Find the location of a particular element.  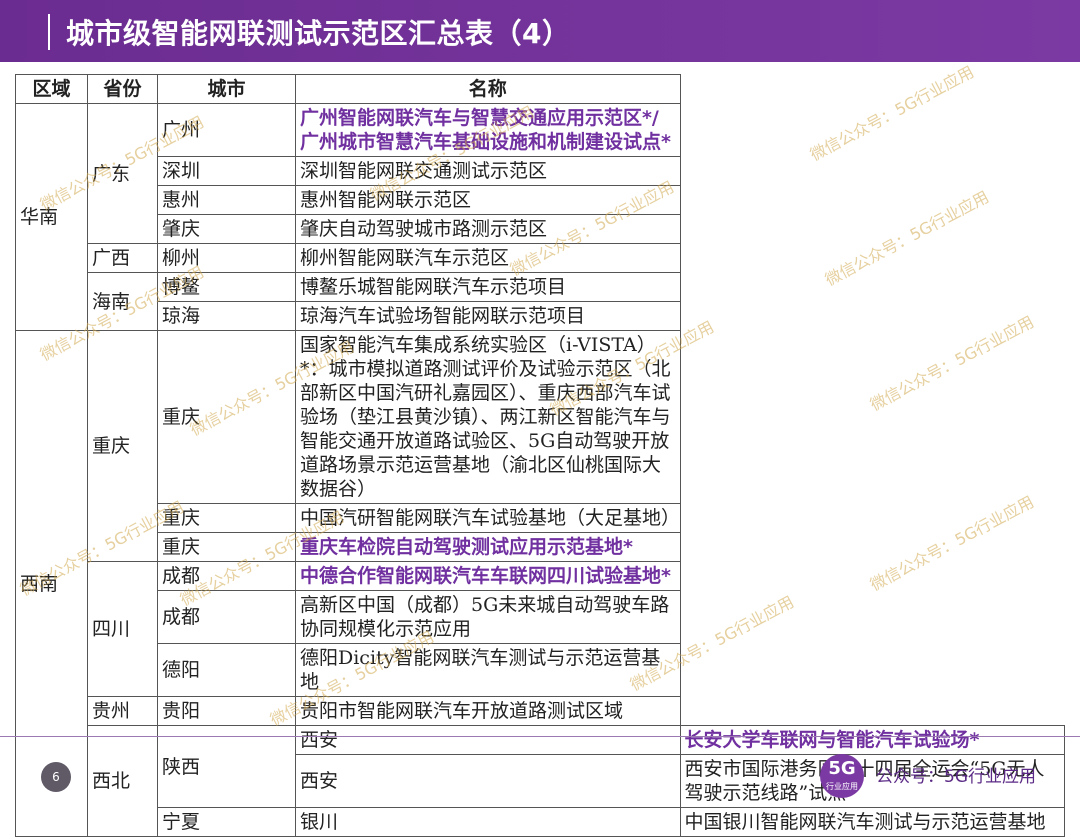

table-row: 广西 柳州 柳州智能网联汽车示范区 is located at coordinates (540, 258).